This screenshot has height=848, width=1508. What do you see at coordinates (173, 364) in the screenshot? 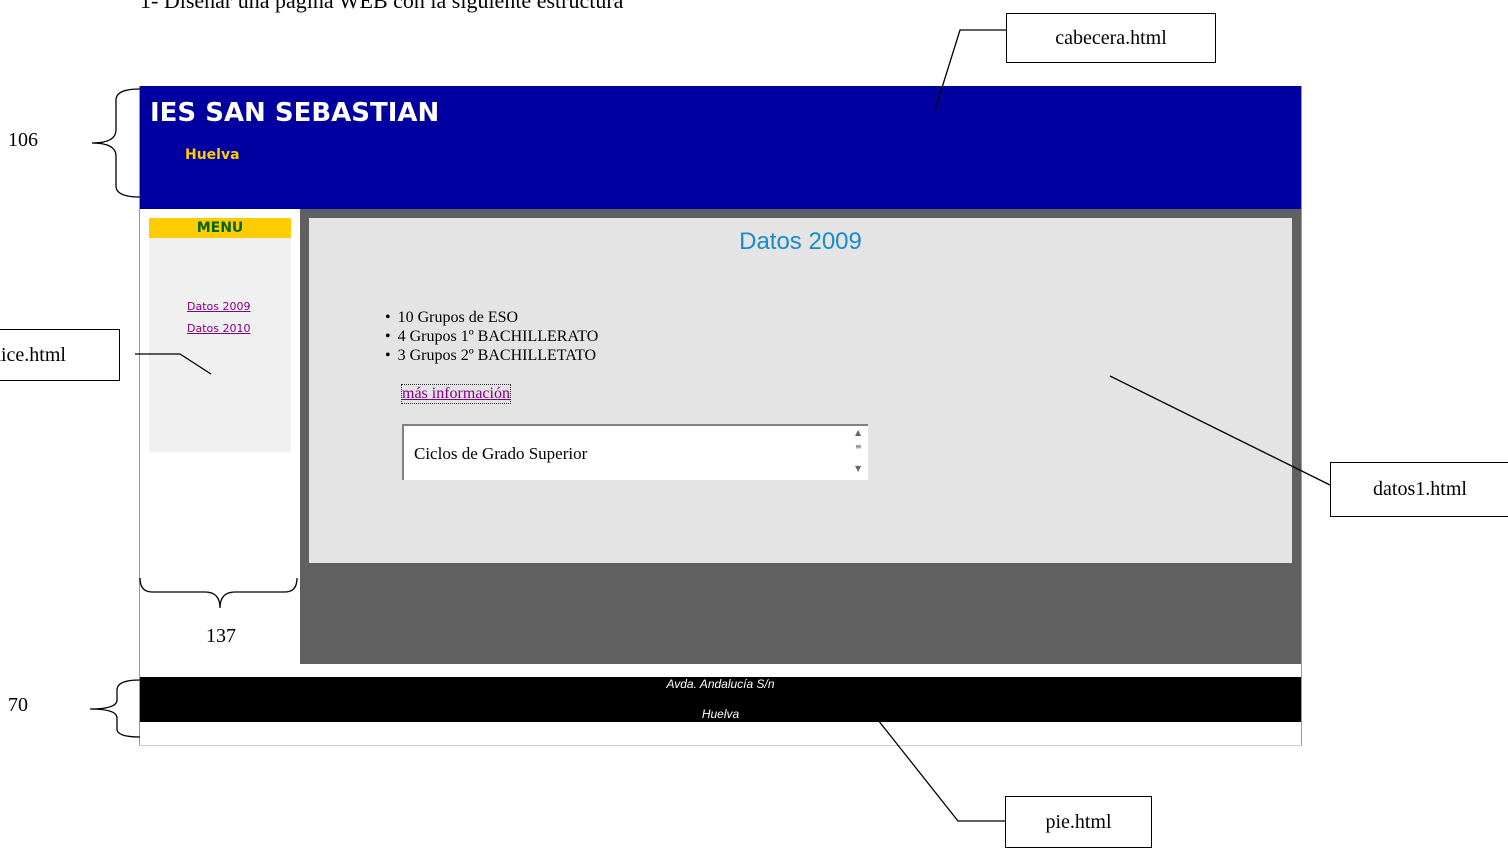
I see `leader-line-indice` at bounding box center [173, 364].